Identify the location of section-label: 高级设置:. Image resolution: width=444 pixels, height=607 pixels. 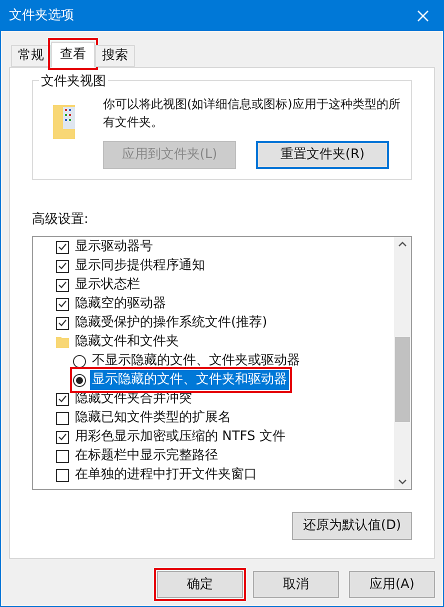
(61, 220).